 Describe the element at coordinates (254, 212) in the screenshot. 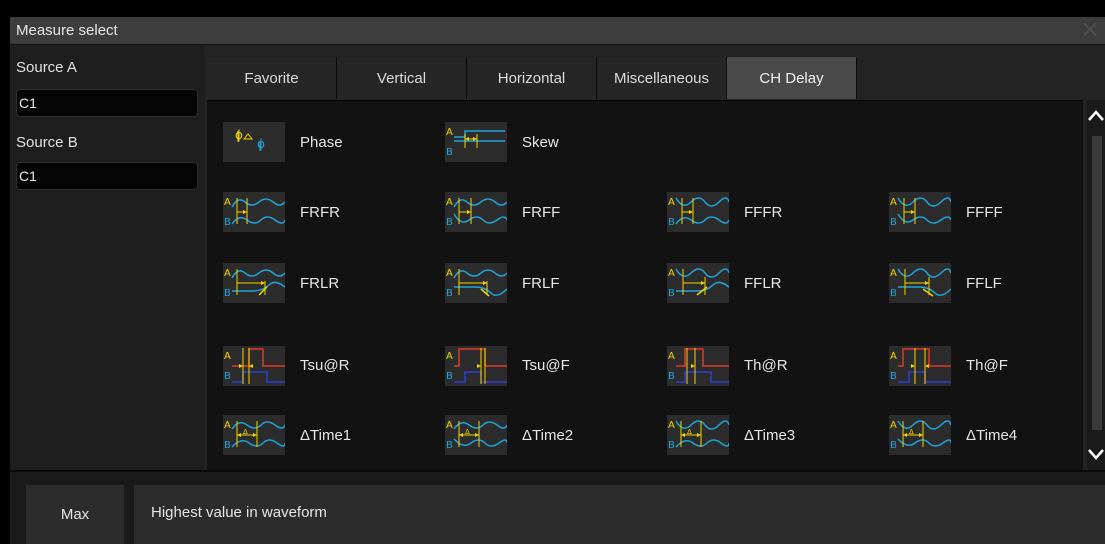

I see `frfr-icon: A B` at that location.